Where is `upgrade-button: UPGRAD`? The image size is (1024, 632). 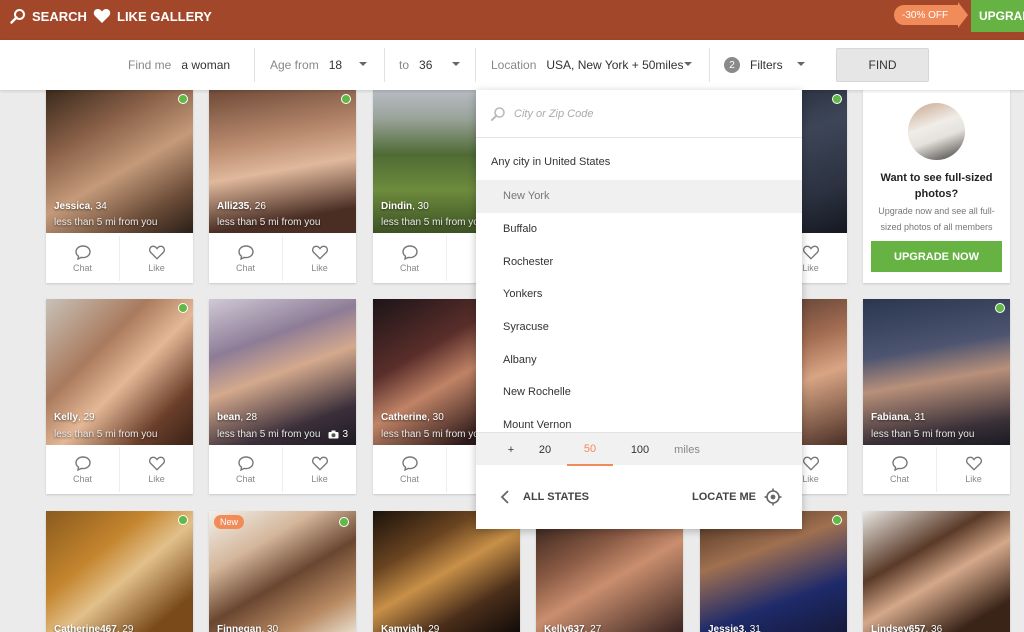 upgrade-button: UPGRAD is located at coordinates (997, 16).